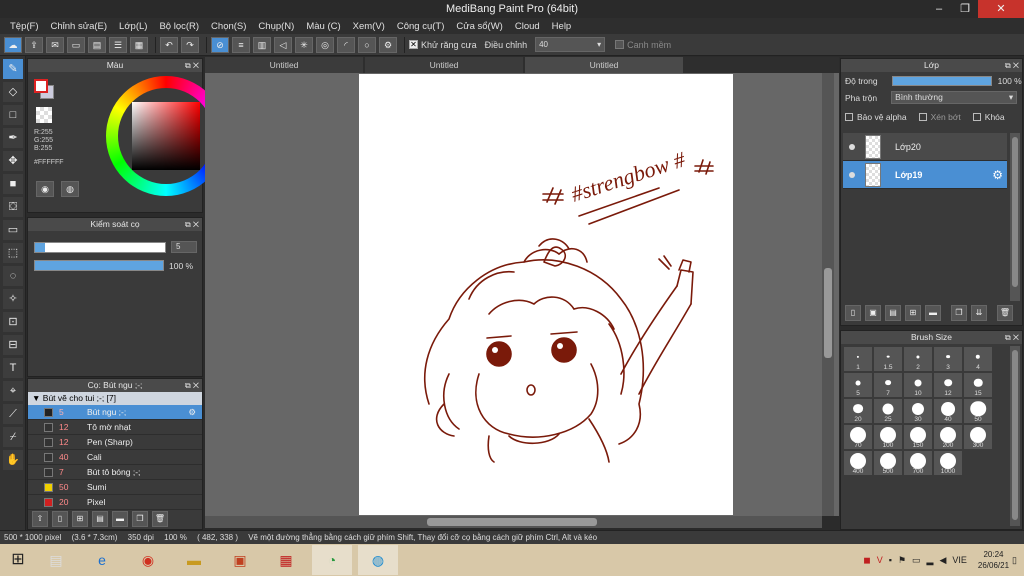 The height and width of the screenshot is (576, 1024). What do you see at coordinates (13, 138) in the screenshot?
I see `pen-tool-icon: ✒` at bounding box center [13, 138].